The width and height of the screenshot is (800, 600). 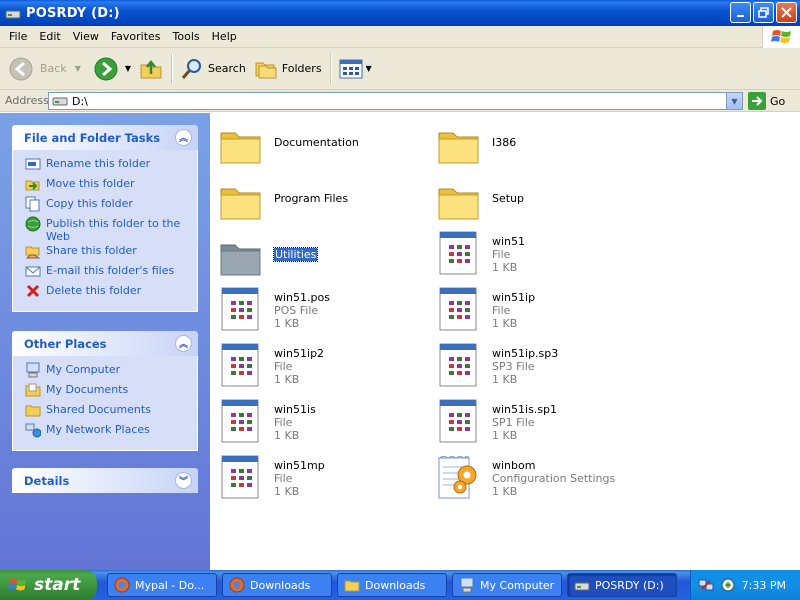 What do you see at coordinates (107, 432) in the screenshot?
I see `place-my-network-places: My Network Places` at bounding box center [107, 432].